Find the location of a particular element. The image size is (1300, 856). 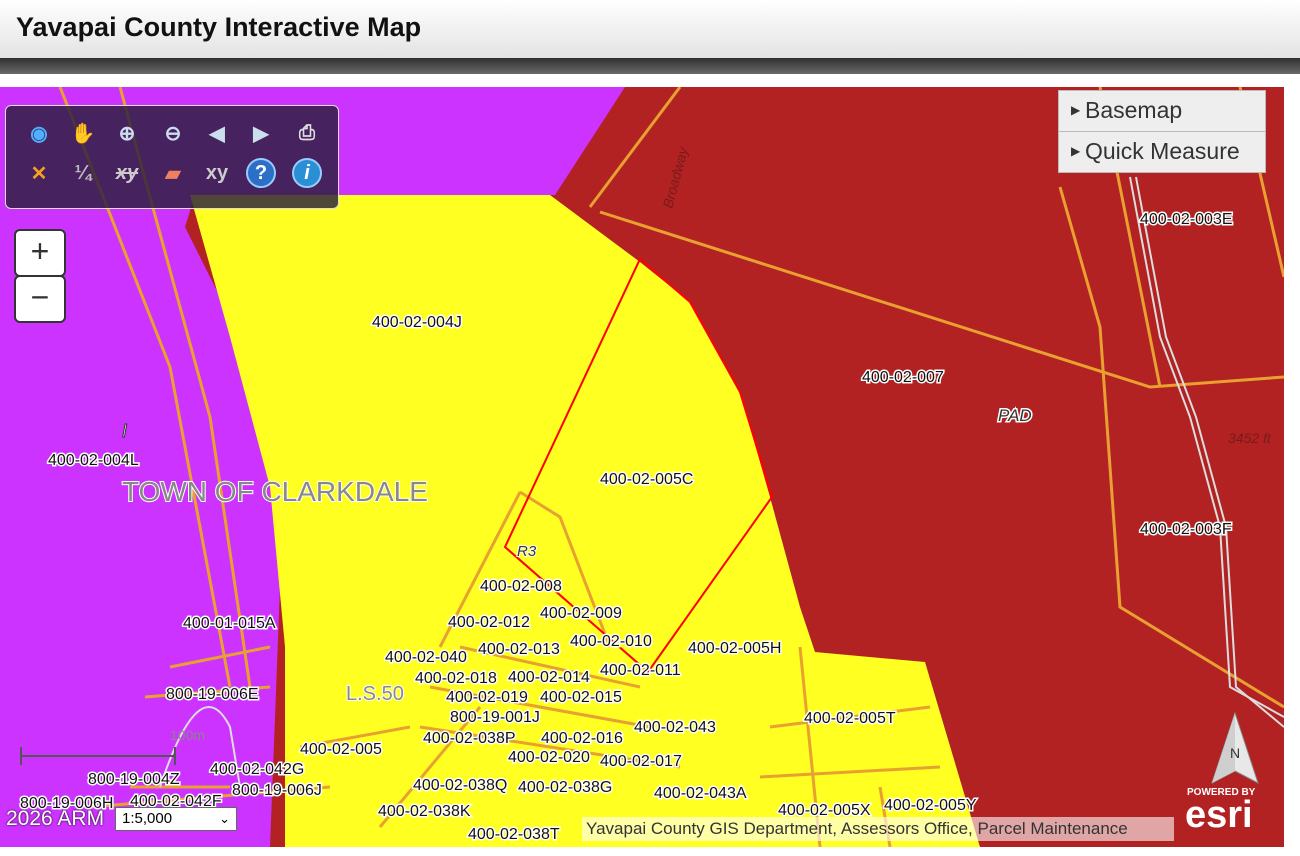

map-widgets-menu: ▶ Basemap ▶ Quick Measure is located at coordinates (1162, 131).